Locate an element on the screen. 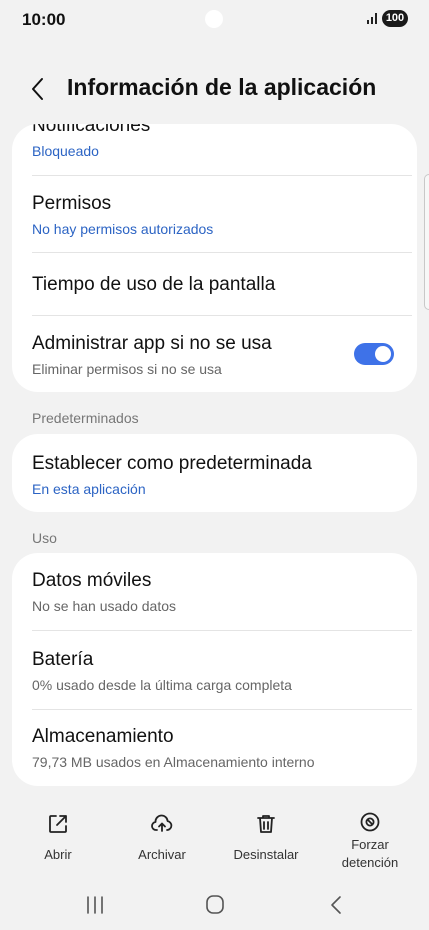 Image resolution: width=429 pixels, height=930 pixels. toggle-knob is located at coordinates (383, 354).